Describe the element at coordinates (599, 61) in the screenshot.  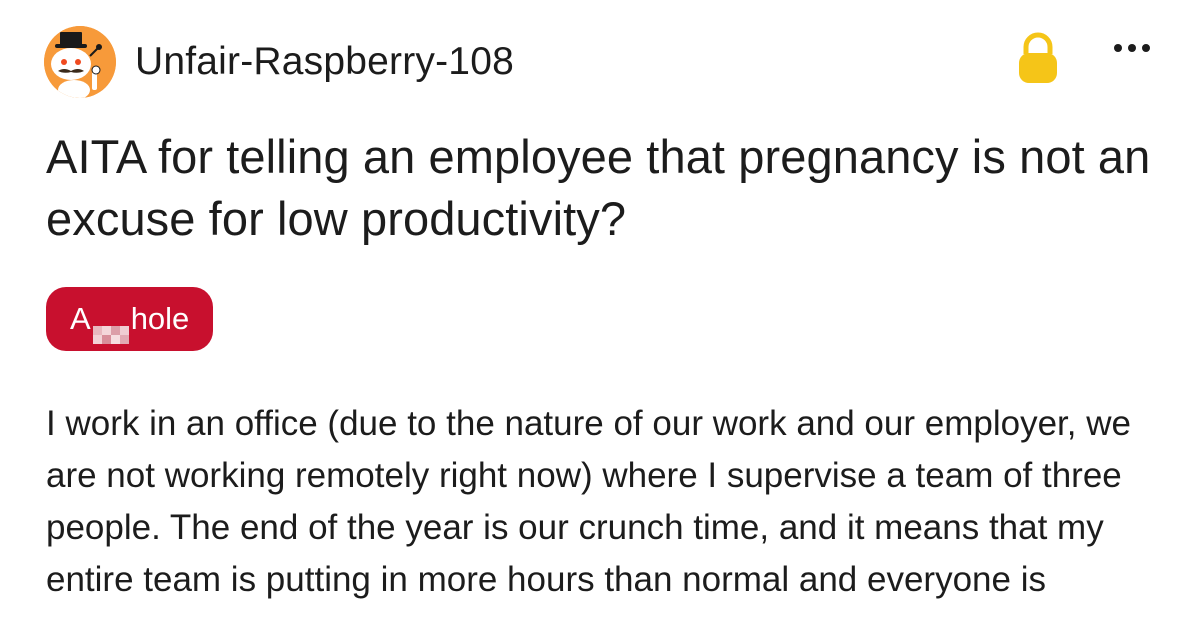
I see `post-header: Unfair-Raspberry-108` at that location.